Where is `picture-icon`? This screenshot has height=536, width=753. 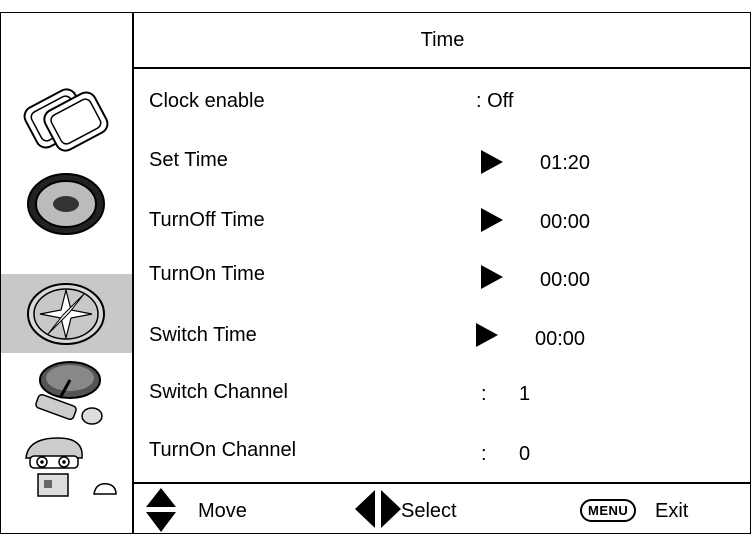
picture-icon is located at coordinates (66, 120).